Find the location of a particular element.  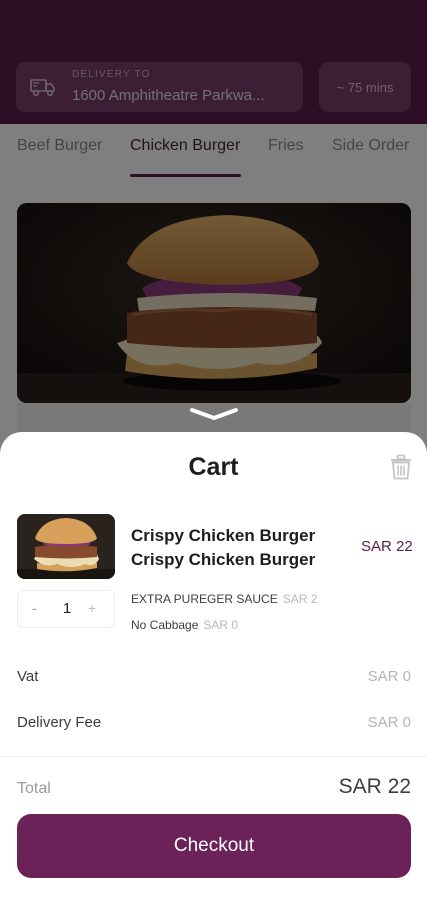

vat-value: SAR 0 is located at coordinates (389, 676).